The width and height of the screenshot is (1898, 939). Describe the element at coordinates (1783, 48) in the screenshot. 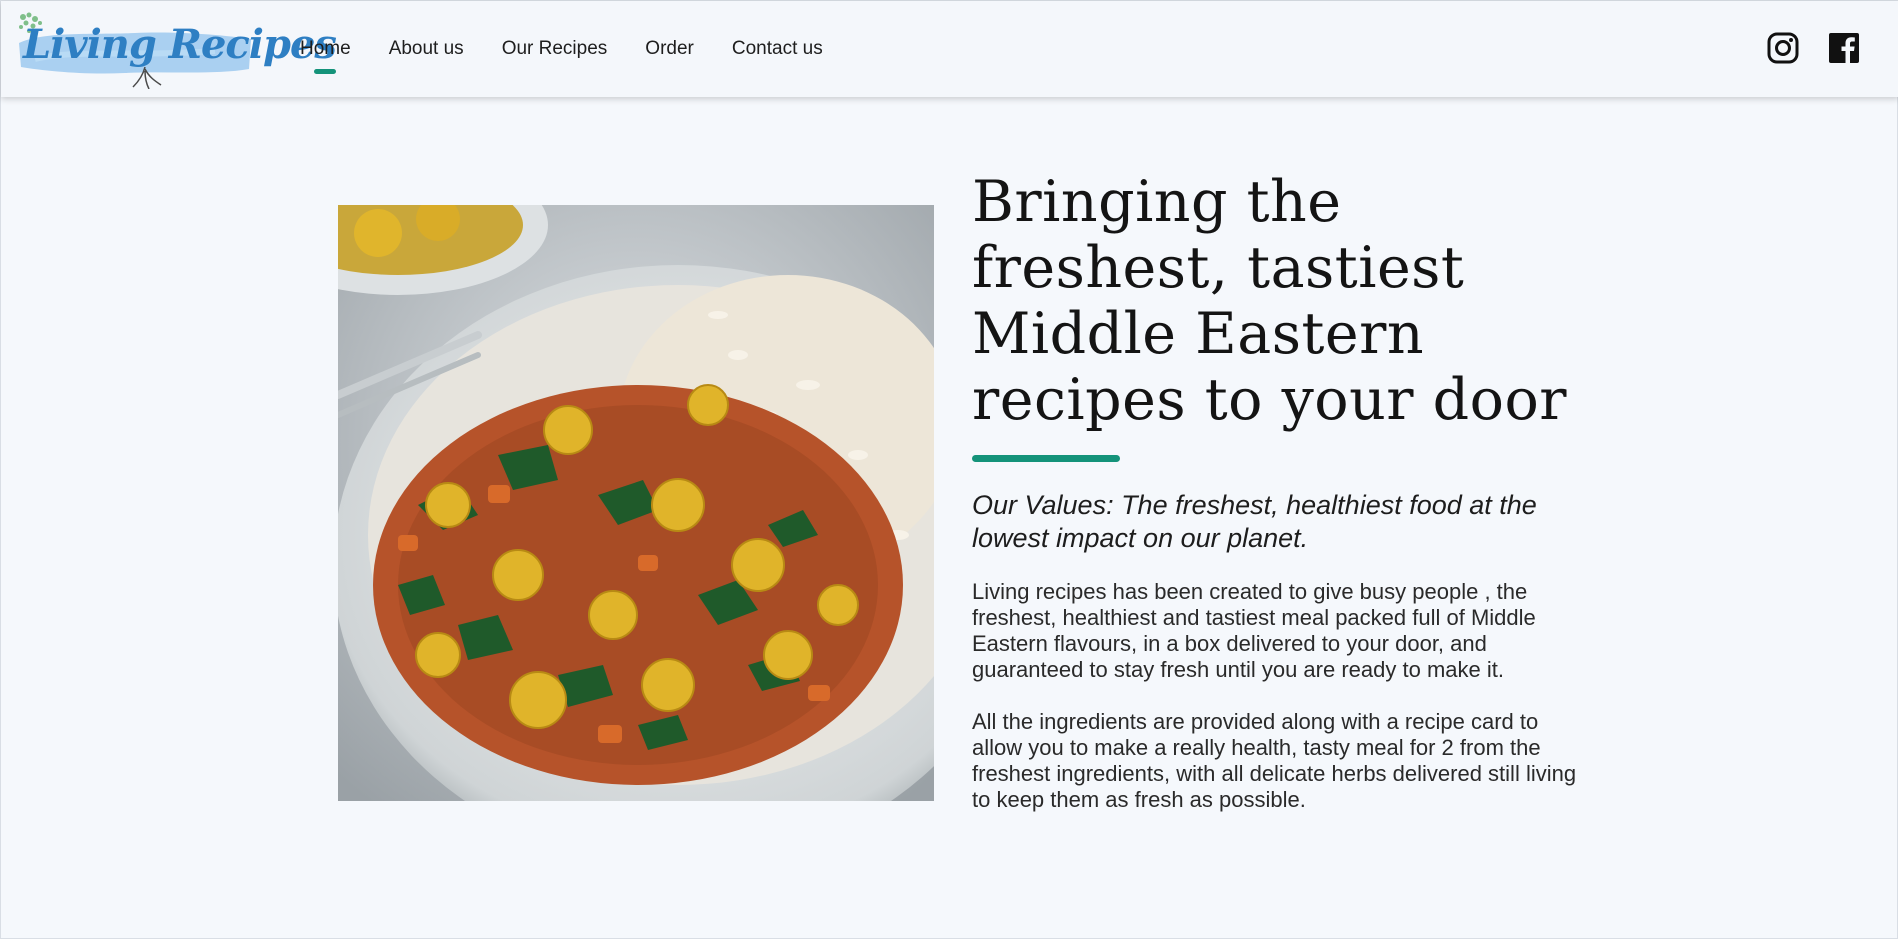

I see `instagram-icon` at that location.